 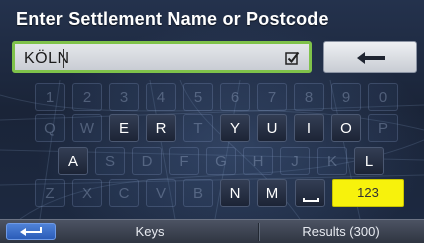 What do you see at coordinates (272, 193) in the screenshot?
I see `key-m: M` at bounding box center [272, 193].